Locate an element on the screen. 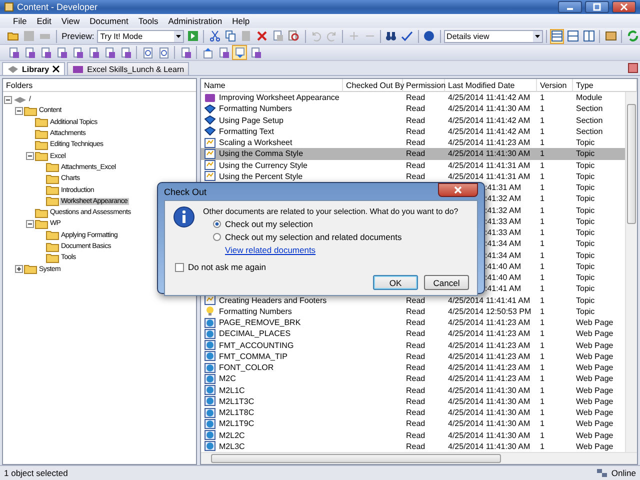  undo-icon is located at coordinates (316, 36).